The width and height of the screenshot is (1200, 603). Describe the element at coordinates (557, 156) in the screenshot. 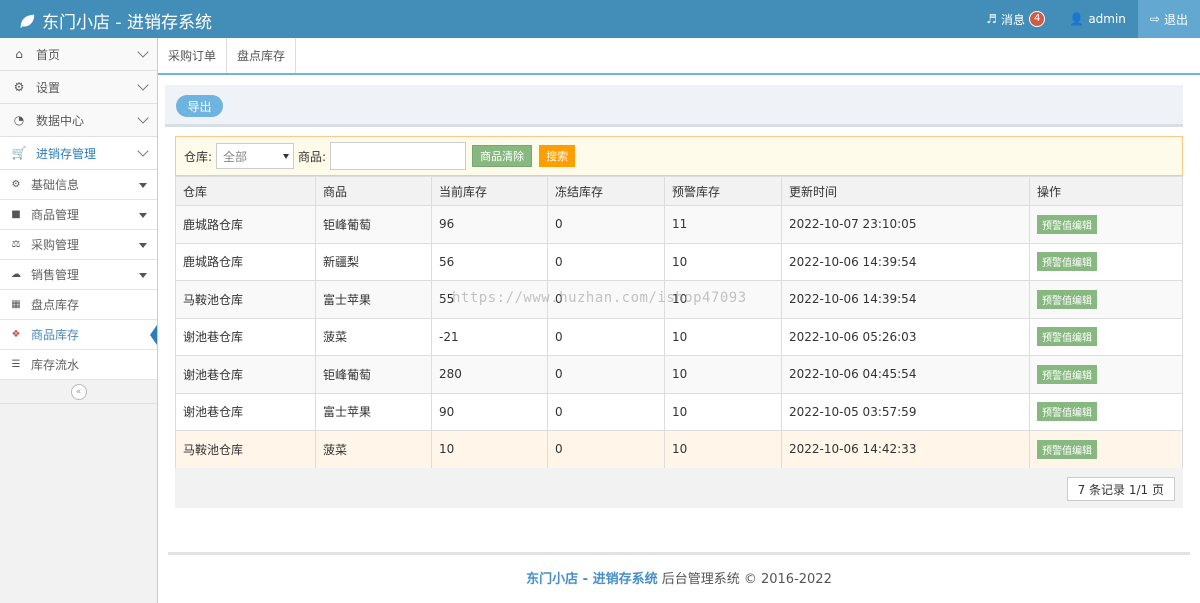

I see `search-button: 搜索` at that location.